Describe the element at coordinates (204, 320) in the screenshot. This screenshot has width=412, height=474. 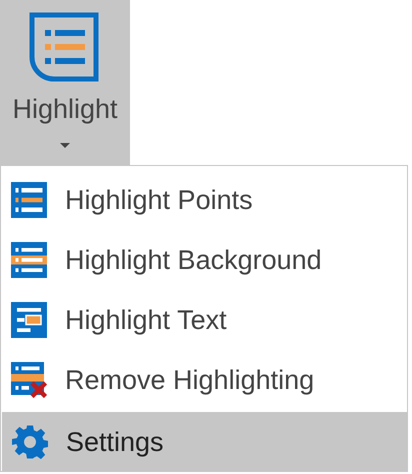
I see `menu-item: Highlight Text` at that location.